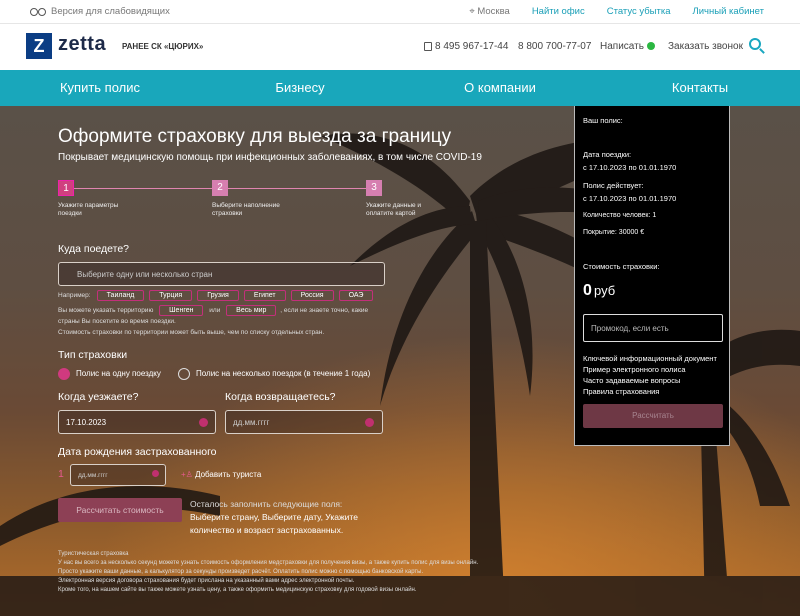  I want to click on seo-heading: Туристическая страховка, so click(93, 554).